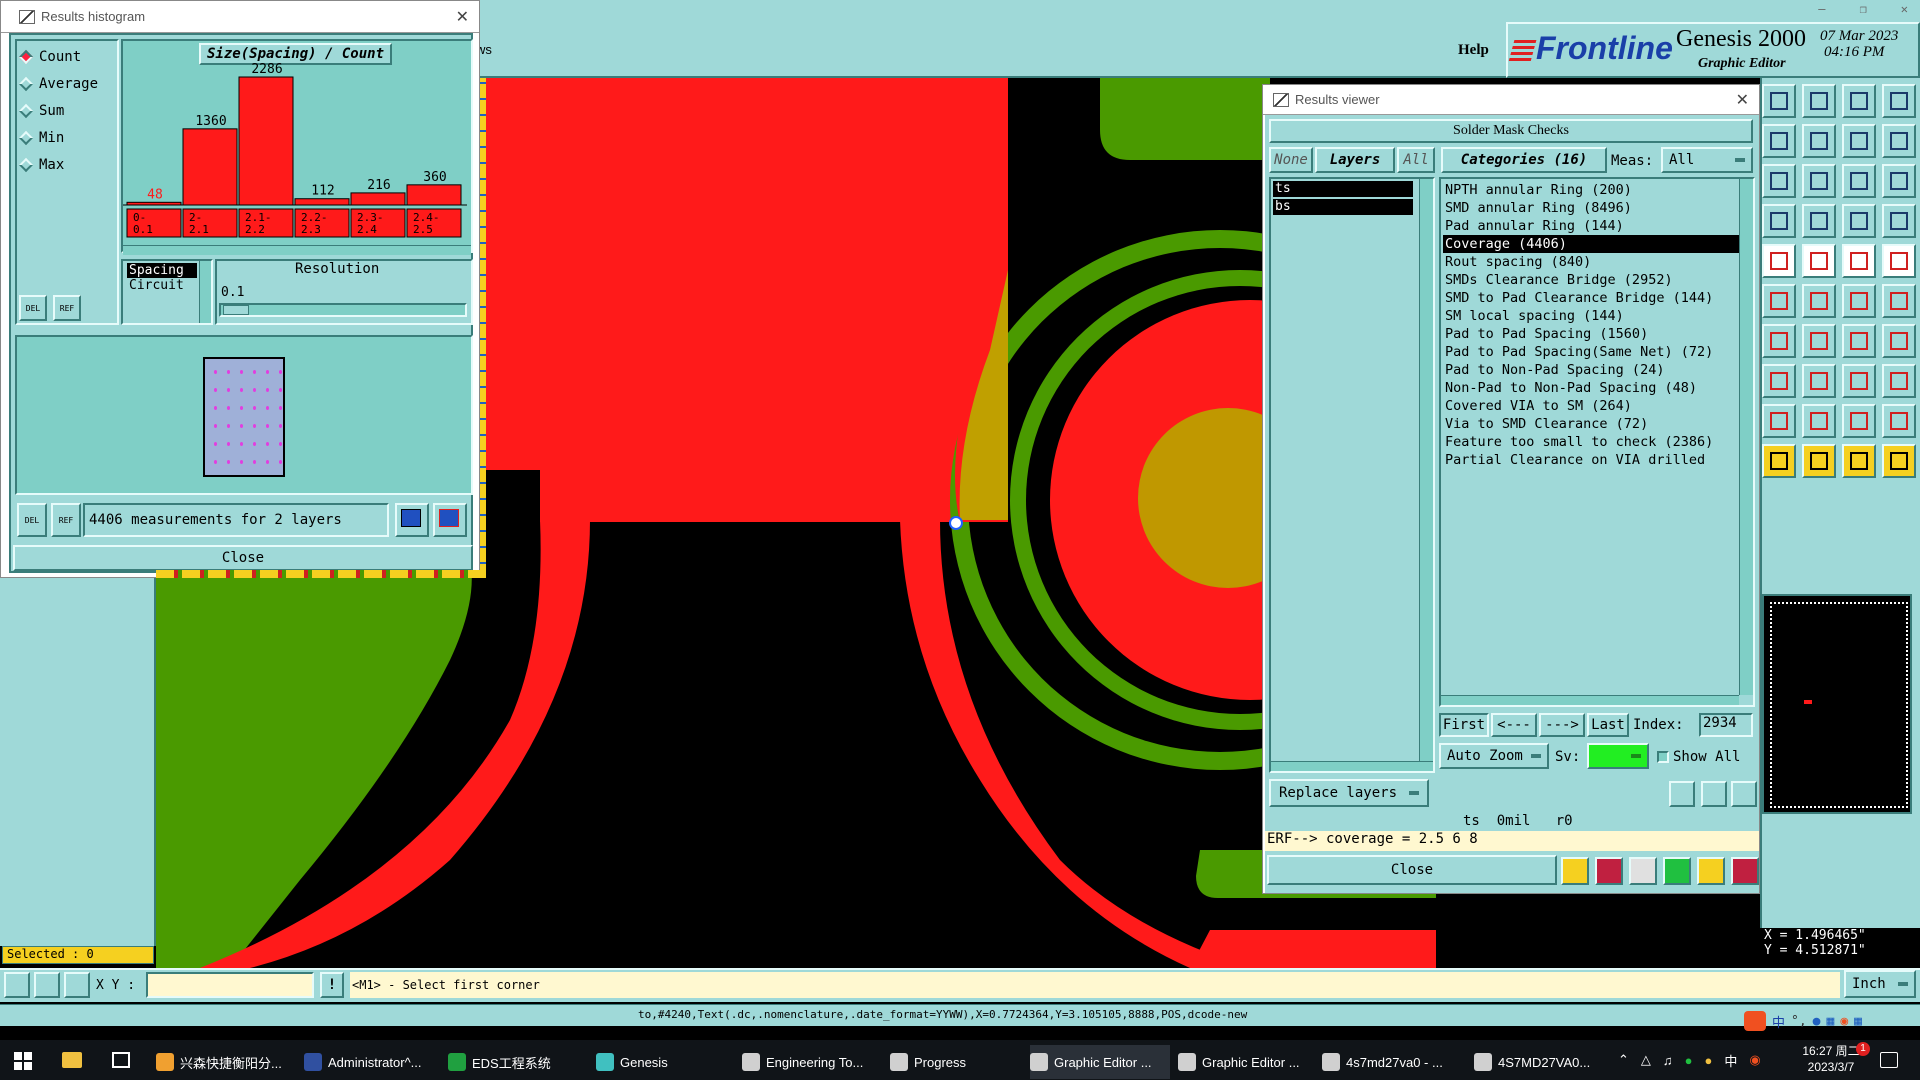 The height and width of the screenshot is (1080, 1920). Describe the element at coordinates (1779, 421) in the screenshot. I see `triangle-icon` at that location.